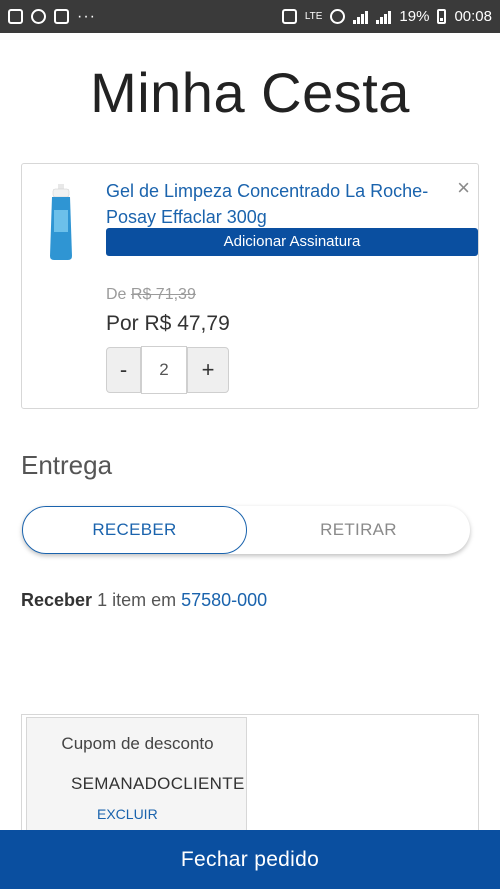 The height and width of the screenshot is (889, 500). What do you see at coordinates (137, 743) in the screenshot?
I see `coupon-label: Cupom de desconto` at bounding box center [137, 743].